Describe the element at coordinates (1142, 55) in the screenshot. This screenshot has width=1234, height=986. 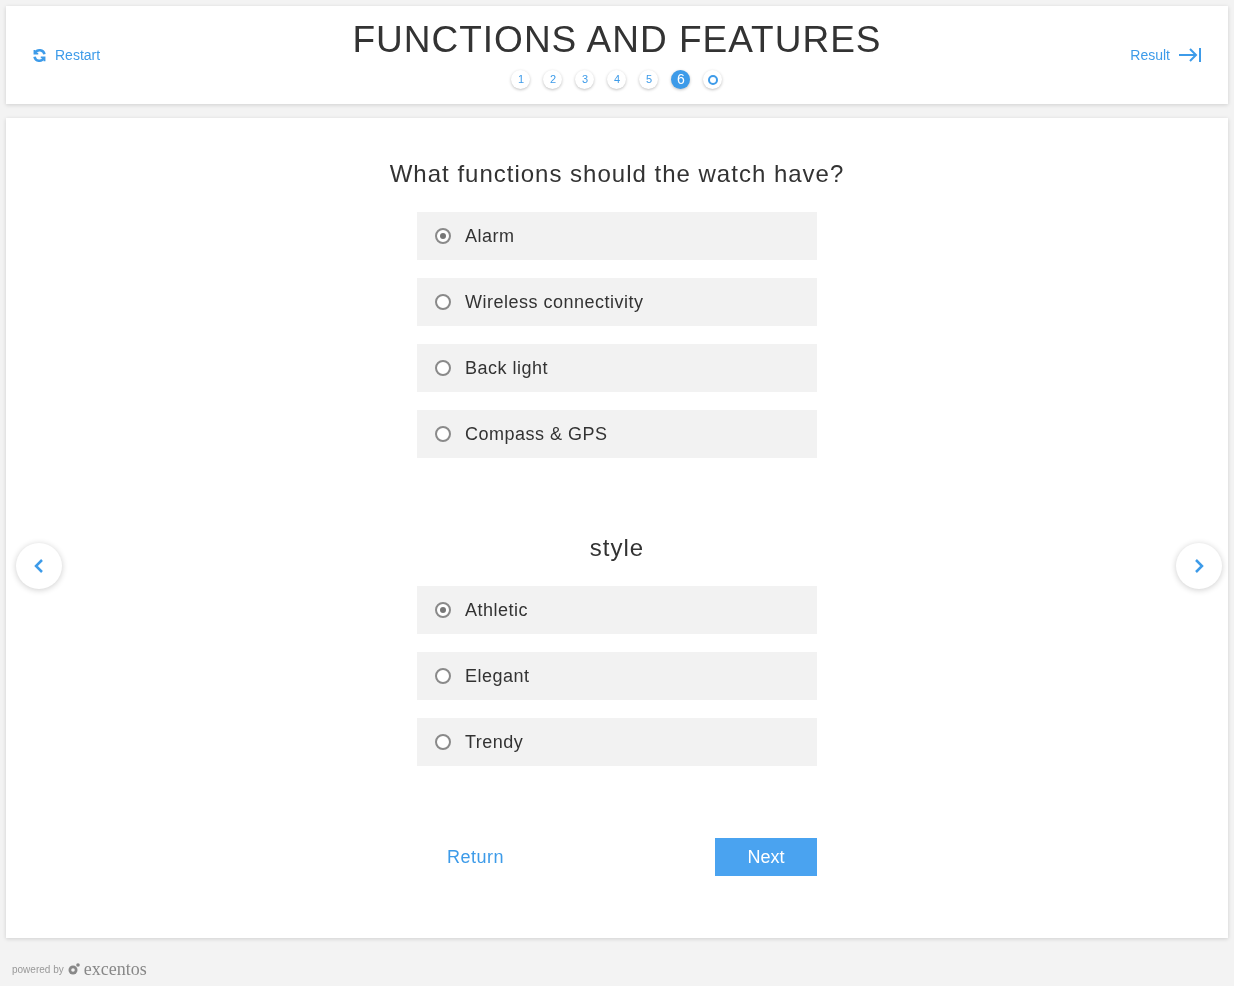
I see `result-button: Result` at that location.